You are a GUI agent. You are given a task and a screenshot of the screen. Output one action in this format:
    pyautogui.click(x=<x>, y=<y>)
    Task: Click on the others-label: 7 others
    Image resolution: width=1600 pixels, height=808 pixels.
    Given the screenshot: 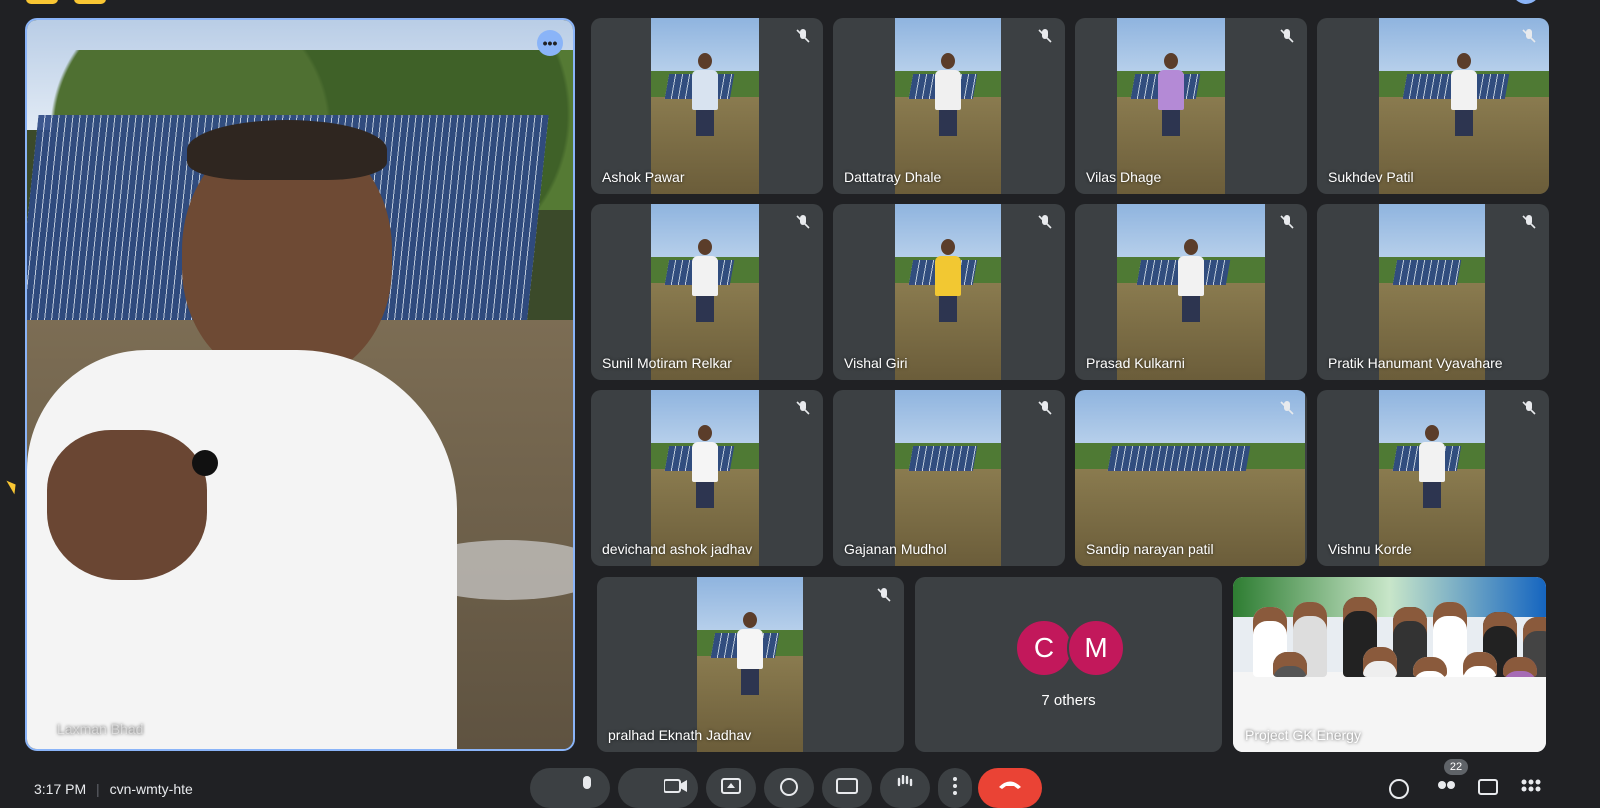 What is the action you would take?
    pyautogui.click(x=1068, y=700)
    